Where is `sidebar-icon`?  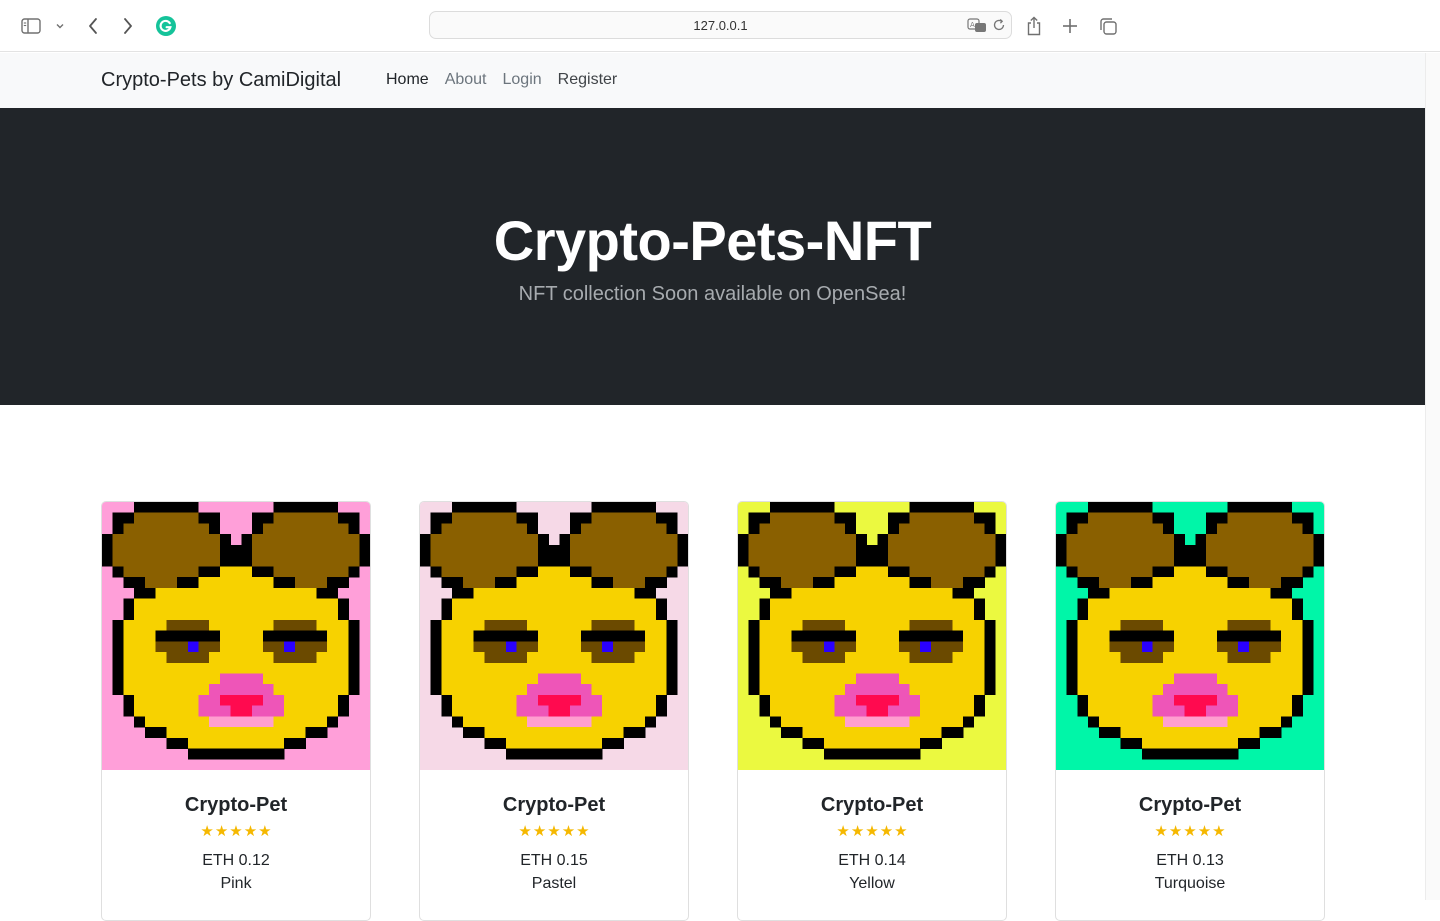
sidebar-icon is located at coordinates (31, 26).